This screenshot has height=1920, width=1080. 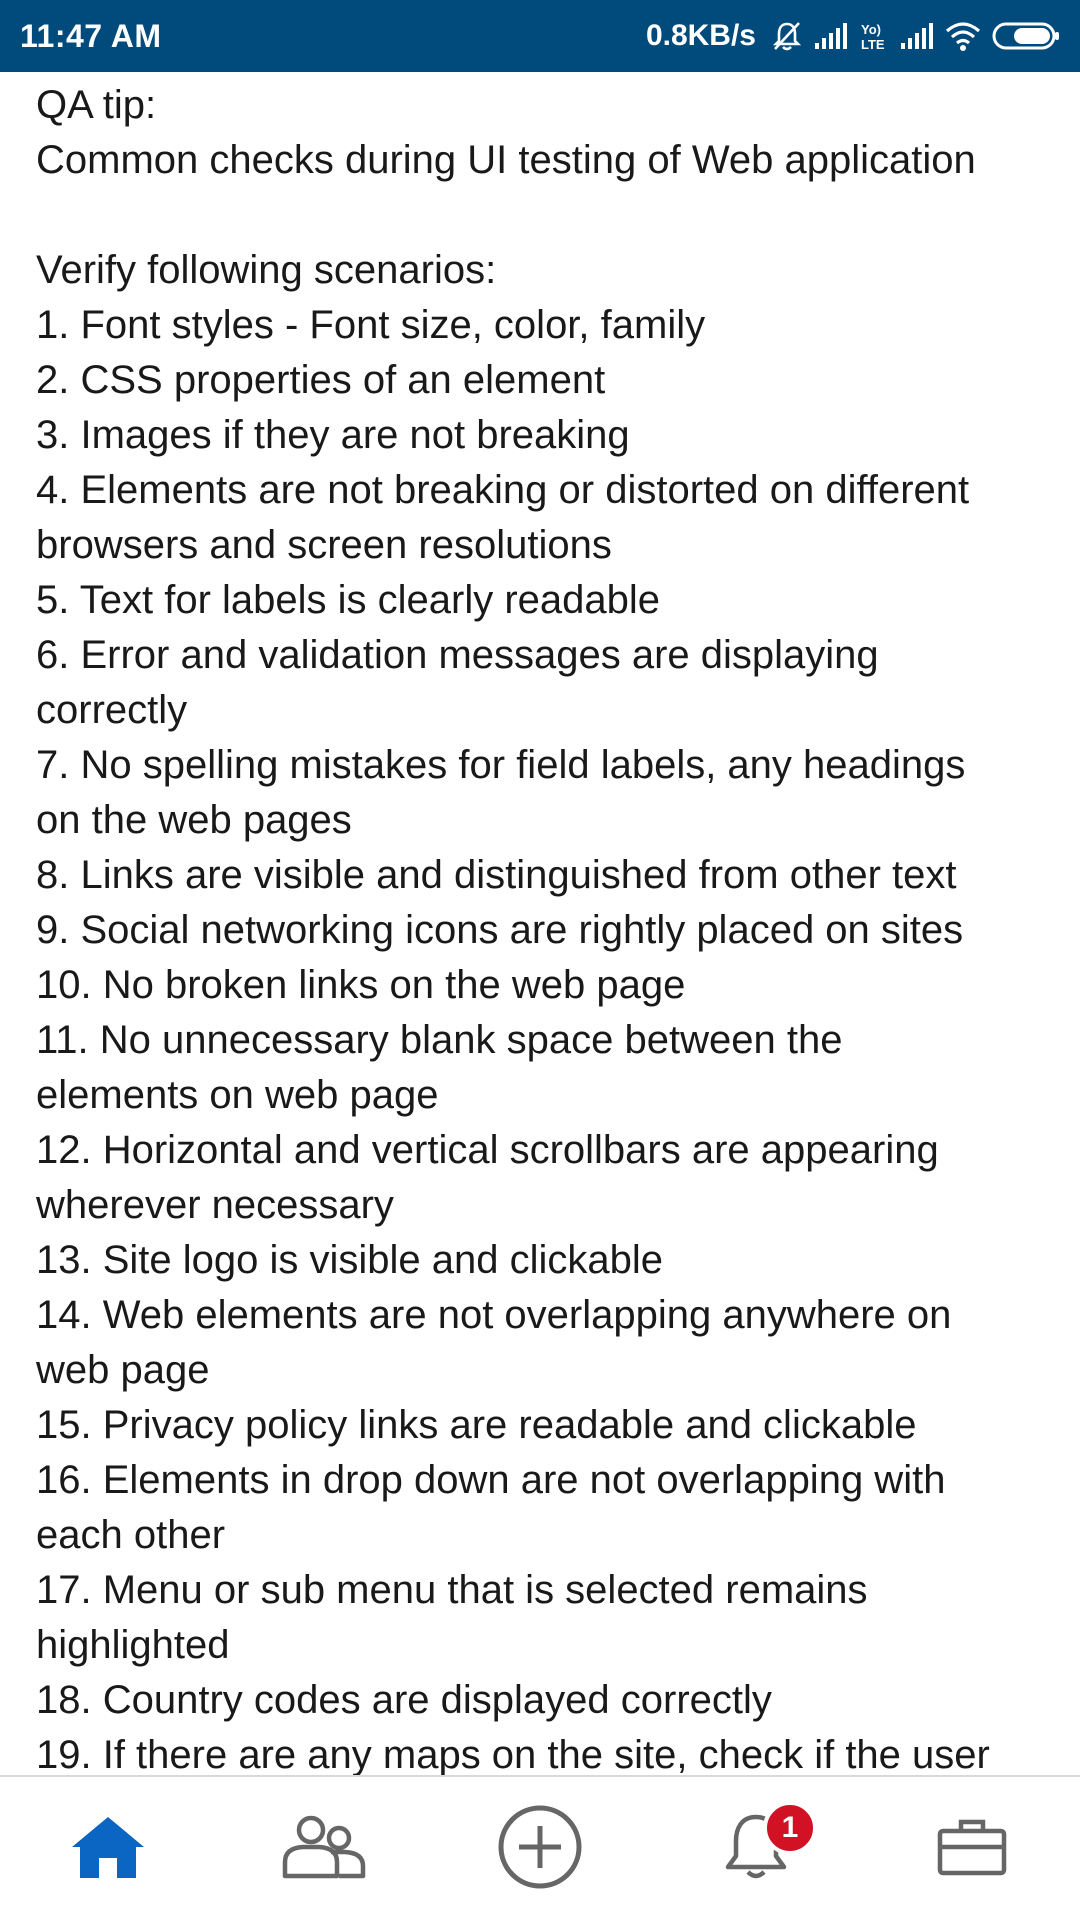 I want to click on home-icon, so click(x=108, y=1849).